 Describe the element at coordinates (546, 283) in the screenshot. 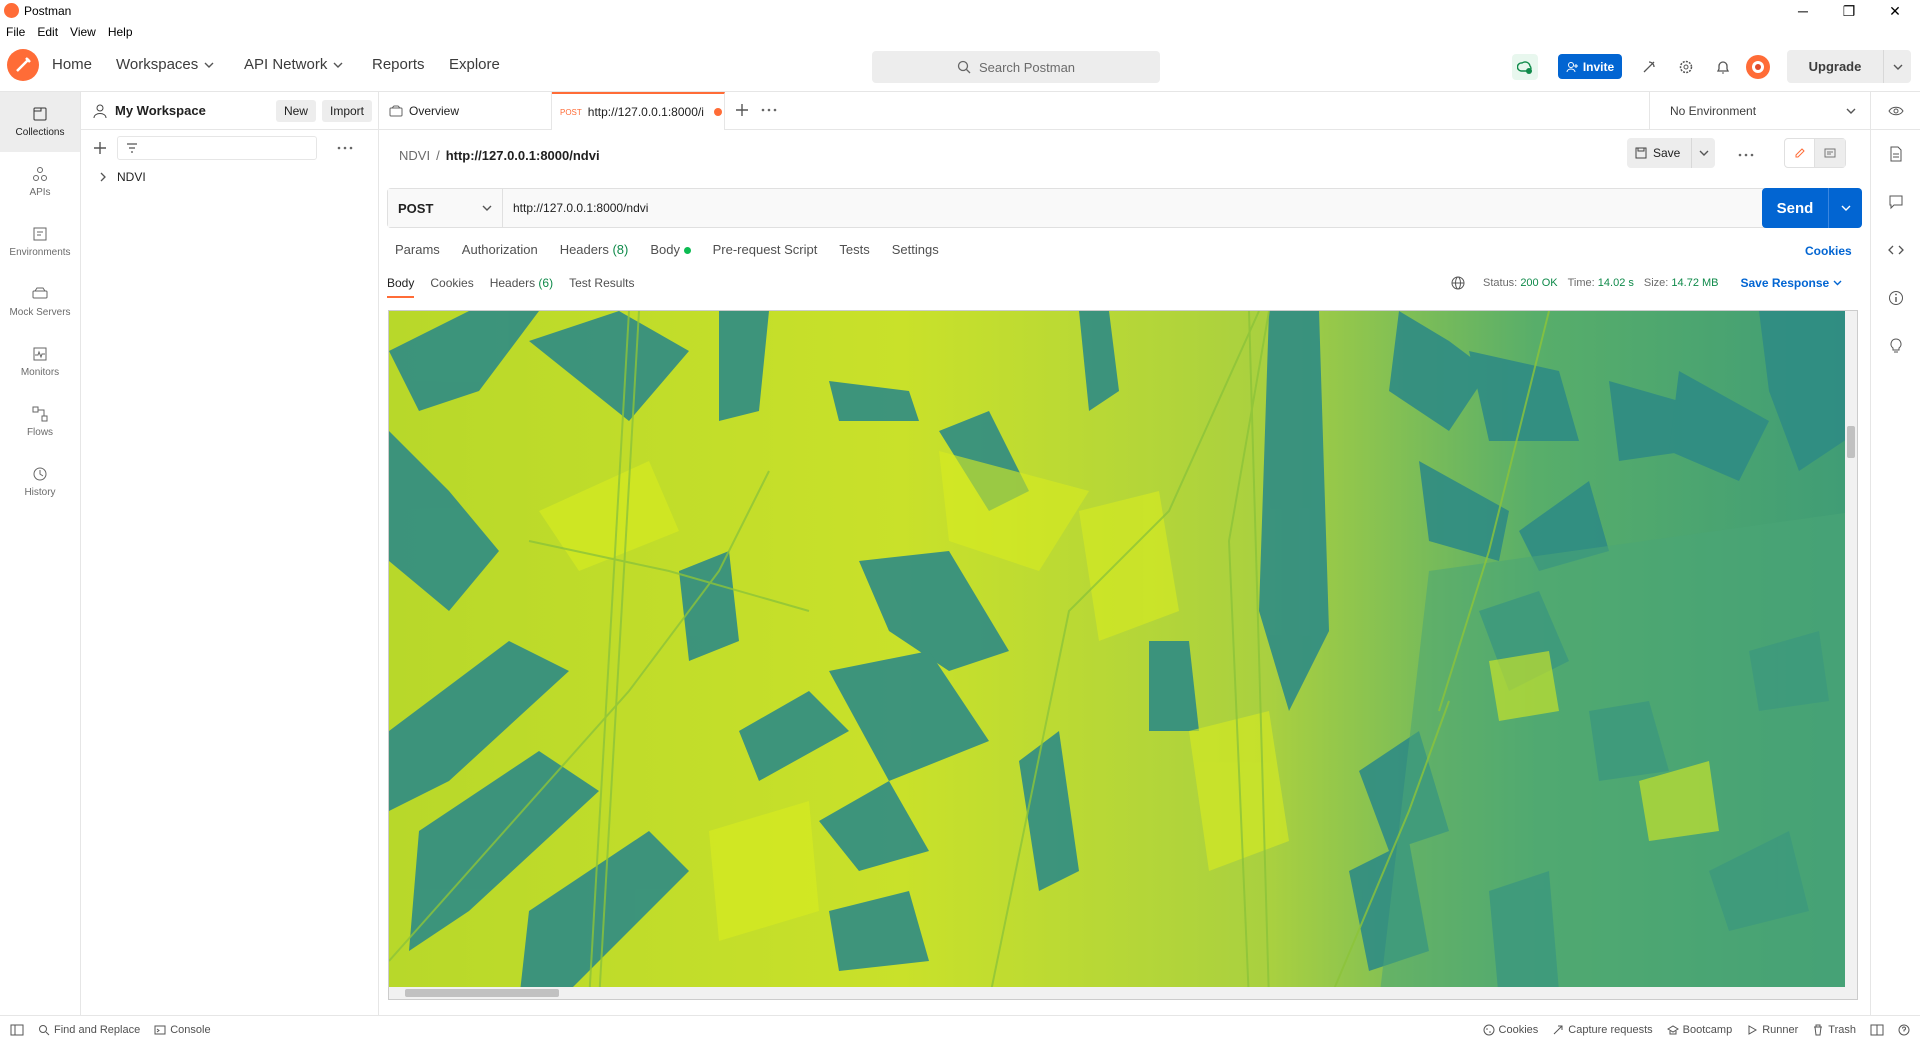

I see `response-headers-count: (6)` at that location.